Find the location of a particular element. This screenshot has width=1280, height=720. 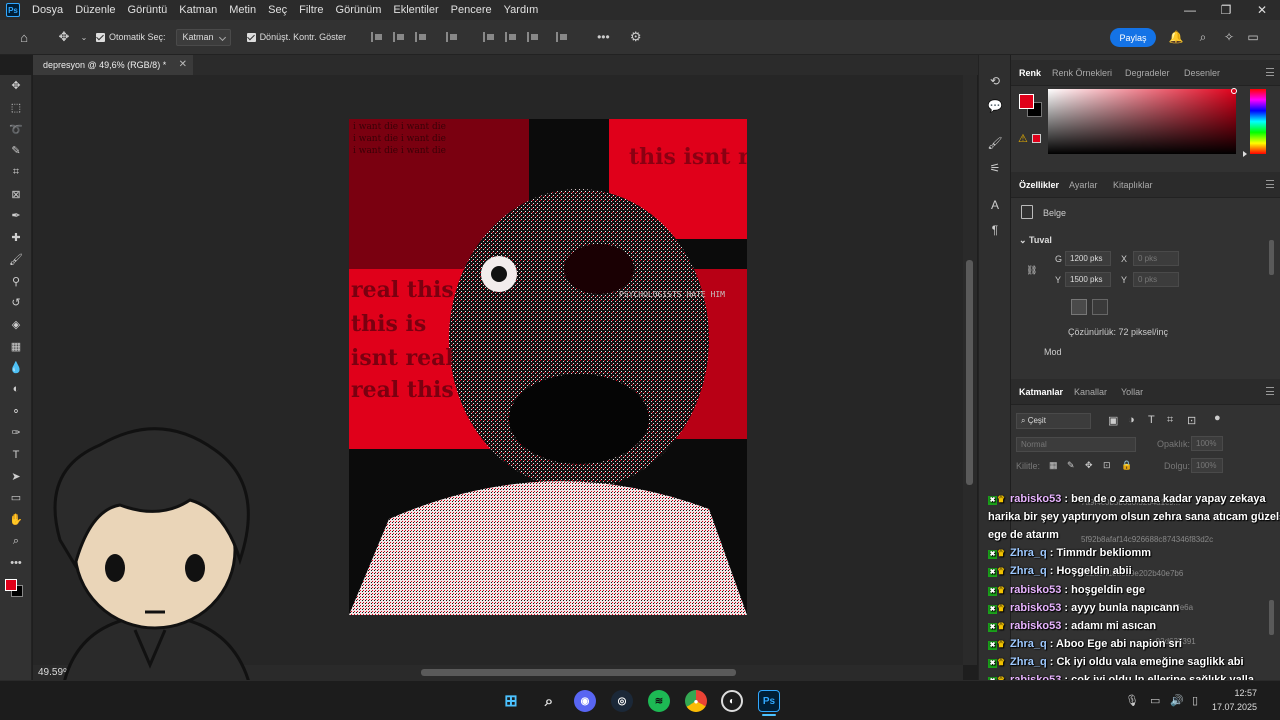

y-field: 0 pks is located at coordinates (1156, 279).